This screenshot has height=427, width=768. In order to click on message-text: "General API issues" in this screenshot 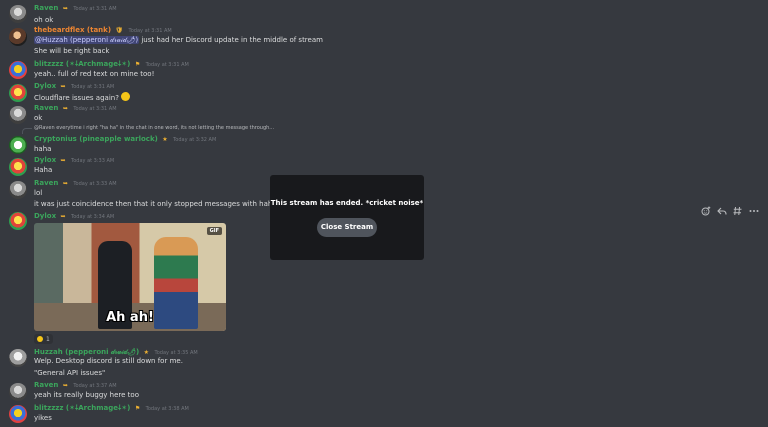, I will do `click(70, 373)`.